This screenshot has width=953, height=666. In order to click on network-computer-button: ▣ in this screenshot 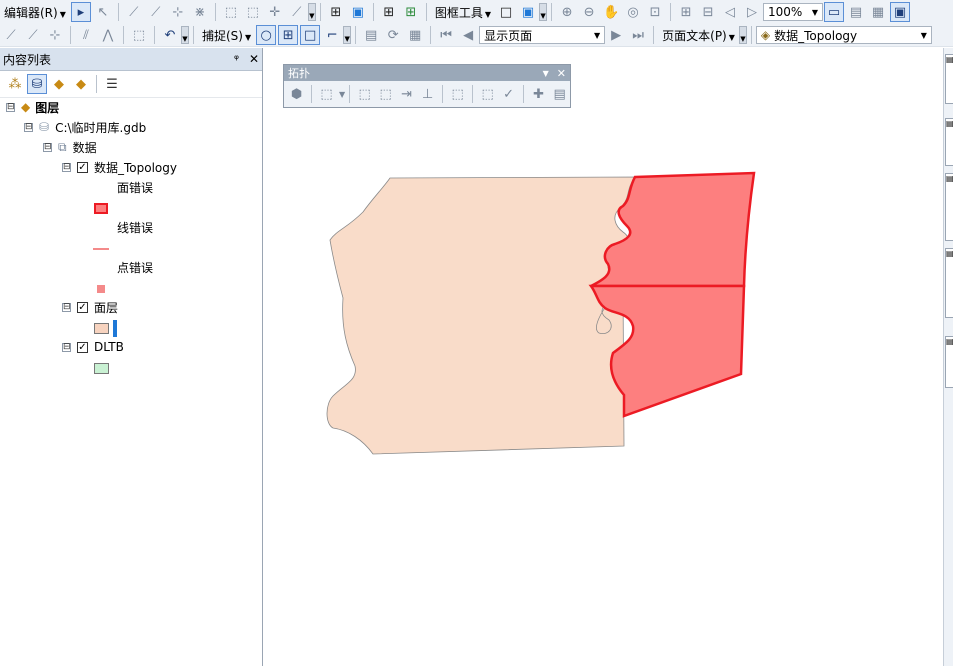, I will do `click(528, 12)`.